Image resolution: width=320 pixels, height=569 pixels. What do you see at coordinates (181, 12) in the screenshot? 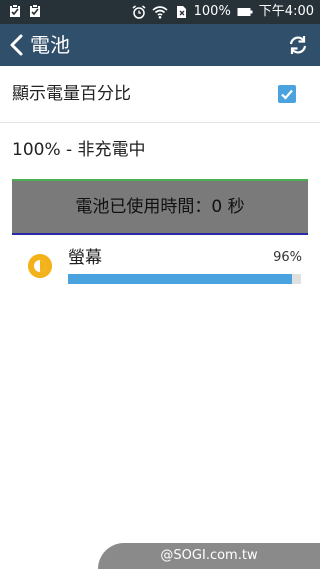
I see `sim-card-icon` at bounding box center [181, 12].